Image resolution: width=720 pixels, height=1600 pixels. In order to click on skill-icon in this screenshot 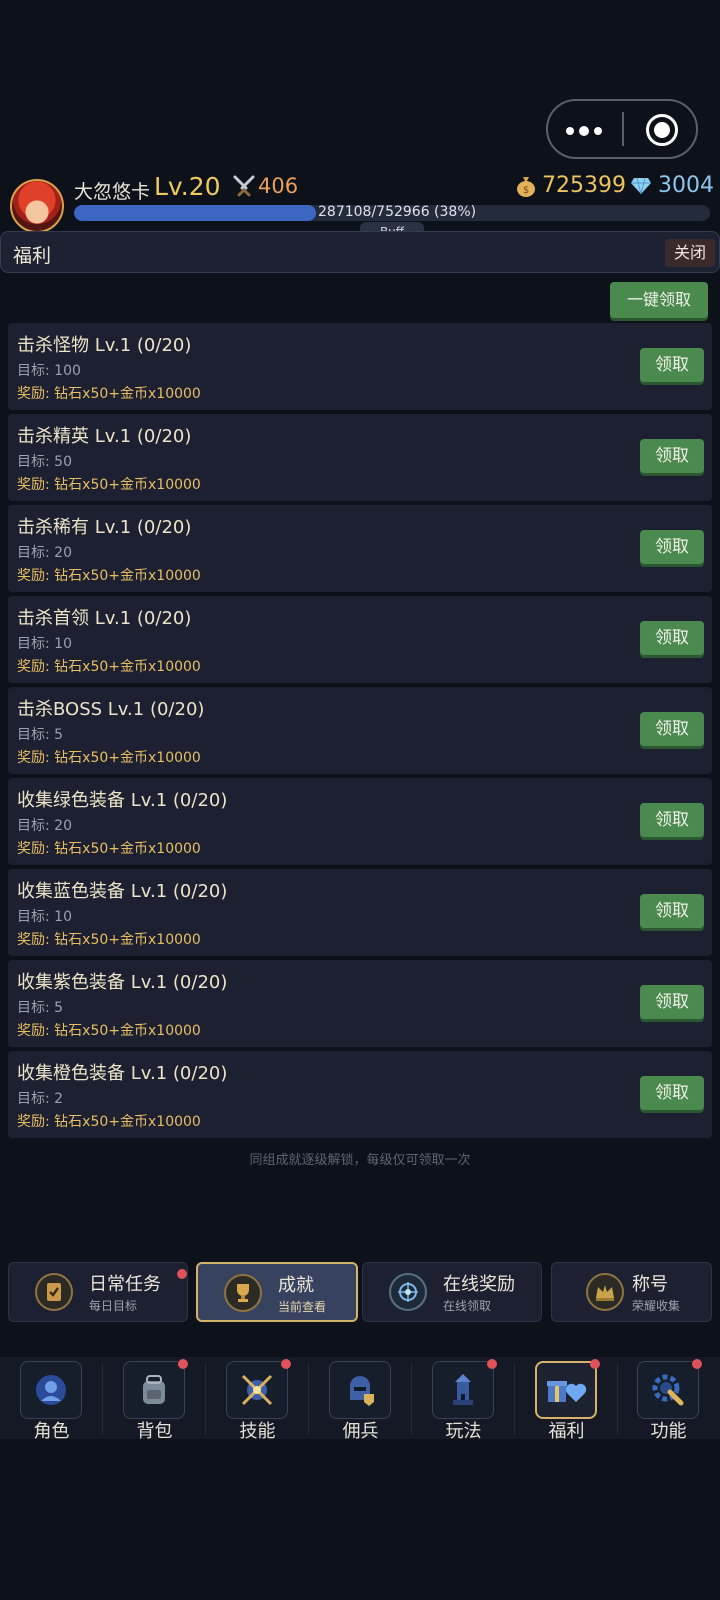, I will do `click(257, 1390)`.